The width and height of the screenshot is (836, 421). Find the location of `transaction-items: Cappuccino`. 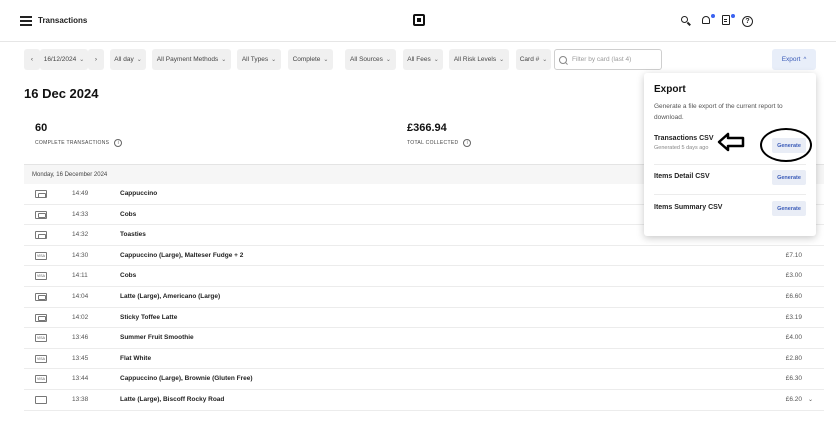

transaction-items: Cappuccino is located at coordinates (139, 193).